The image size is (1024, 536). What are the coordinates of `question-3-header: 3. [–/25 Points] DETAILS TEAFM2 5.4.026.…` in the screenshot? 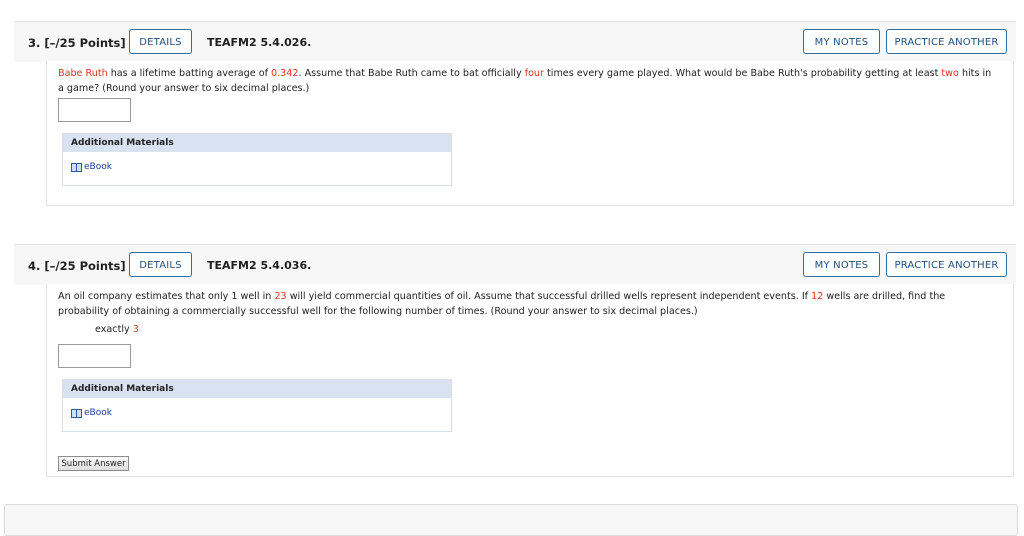 It's located at (515, 41).